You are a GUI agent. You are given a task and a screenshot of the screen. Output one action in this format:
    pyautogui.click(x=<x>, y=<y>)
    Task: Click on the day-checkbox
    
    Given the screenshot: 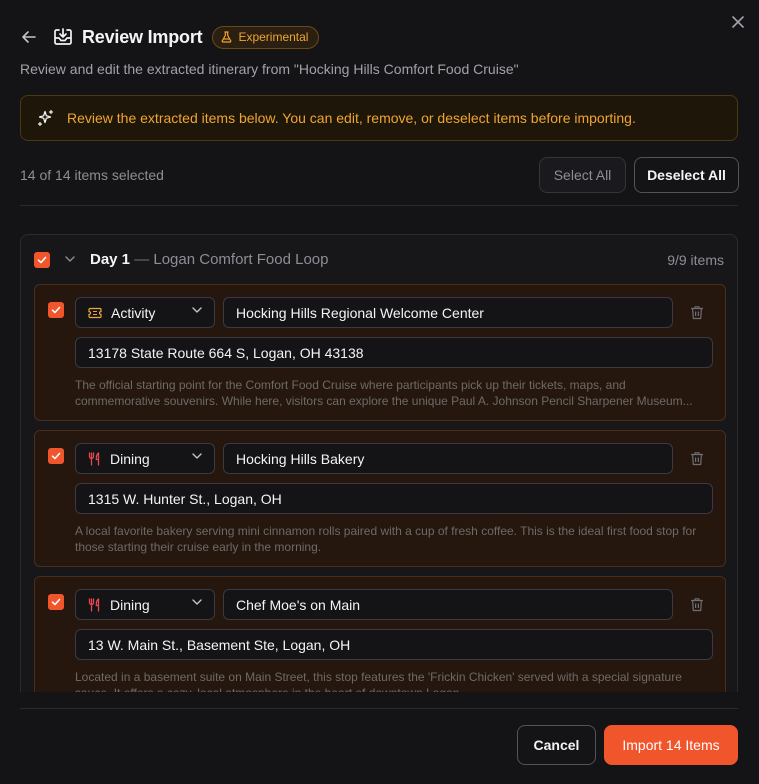 What is the action you would take?
    pyautogui.click(x=42, y=260)
    